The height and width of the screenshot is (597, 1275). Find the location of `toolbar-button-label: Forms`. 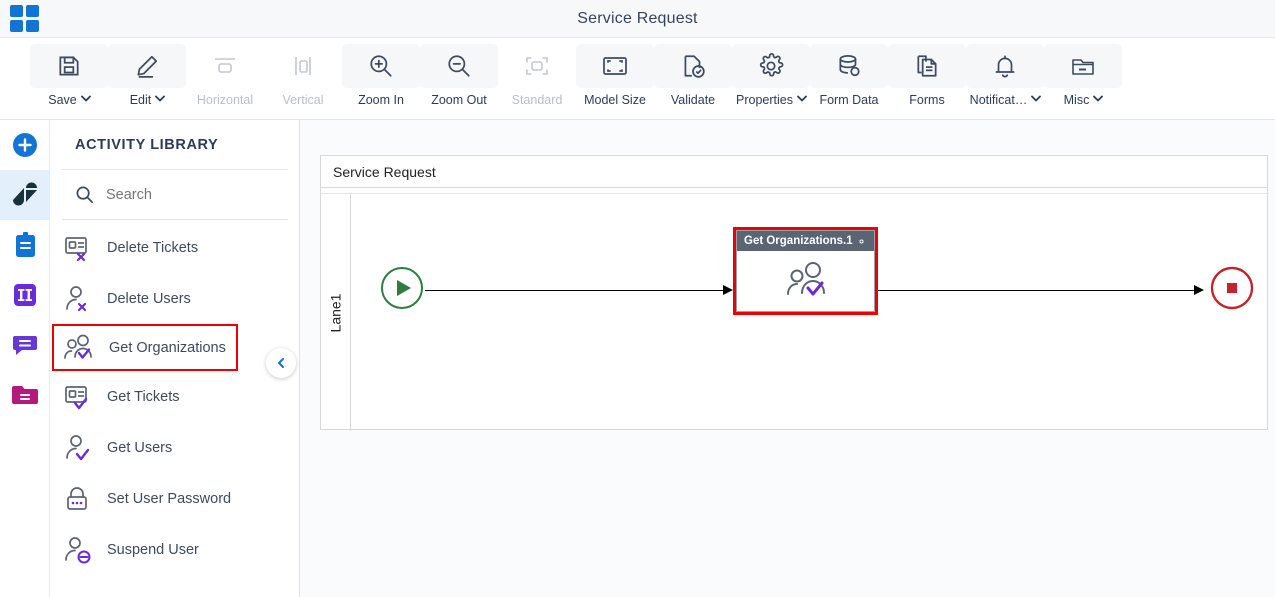

toolbar-button-label: Forms is located at coordinates (927, 100).